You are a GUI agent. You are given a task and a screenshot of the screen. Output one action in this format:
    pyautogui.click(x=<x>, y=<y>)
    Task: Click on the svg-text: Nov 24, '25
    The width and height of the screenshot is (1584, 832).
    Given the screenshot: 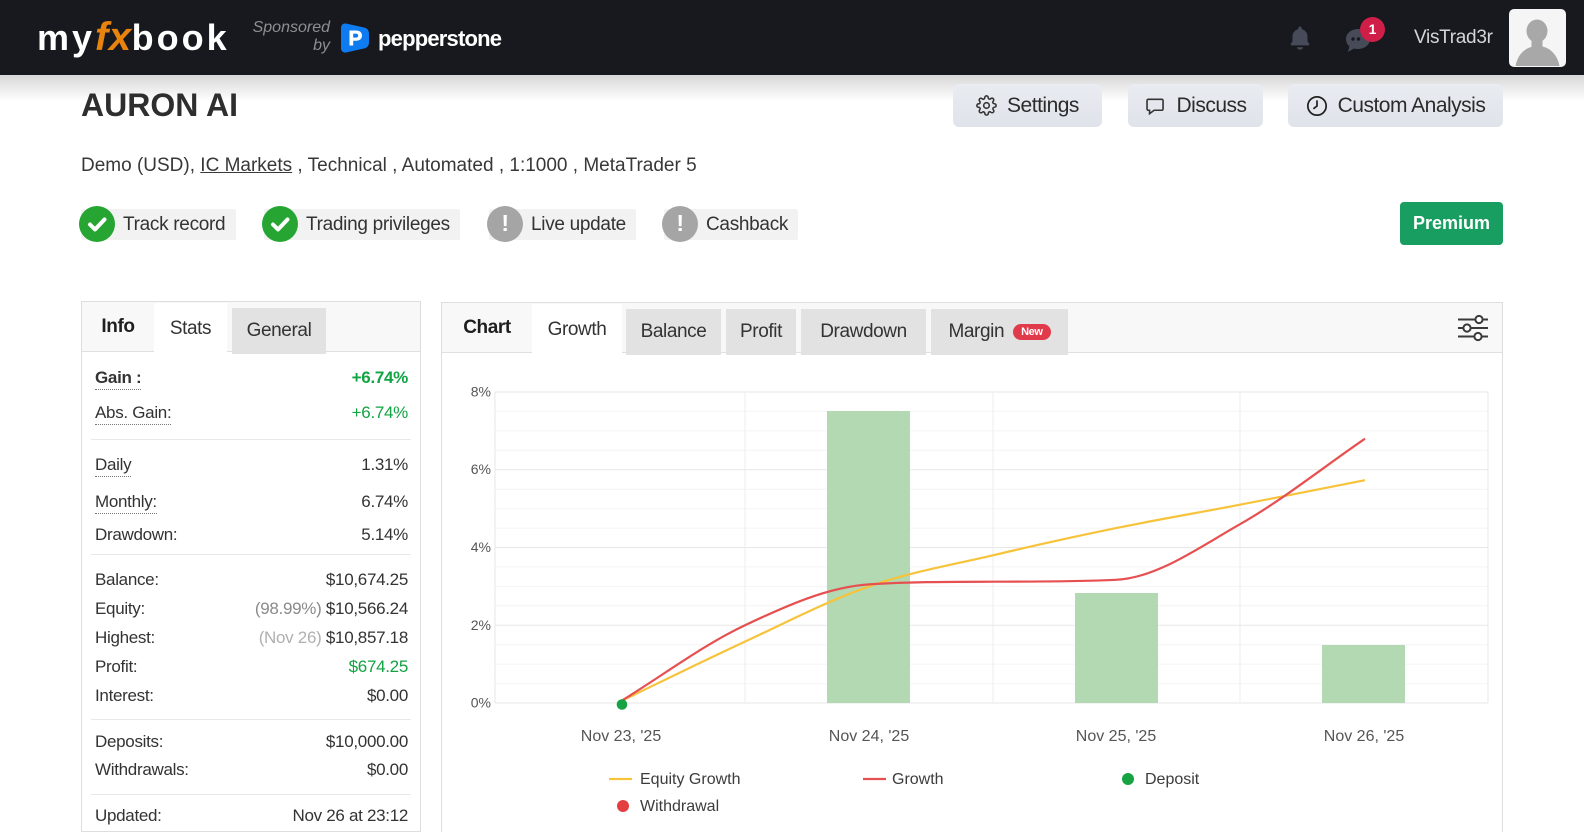 What is the action you would take?
    pyautogui.click(x=869, y=736)
    